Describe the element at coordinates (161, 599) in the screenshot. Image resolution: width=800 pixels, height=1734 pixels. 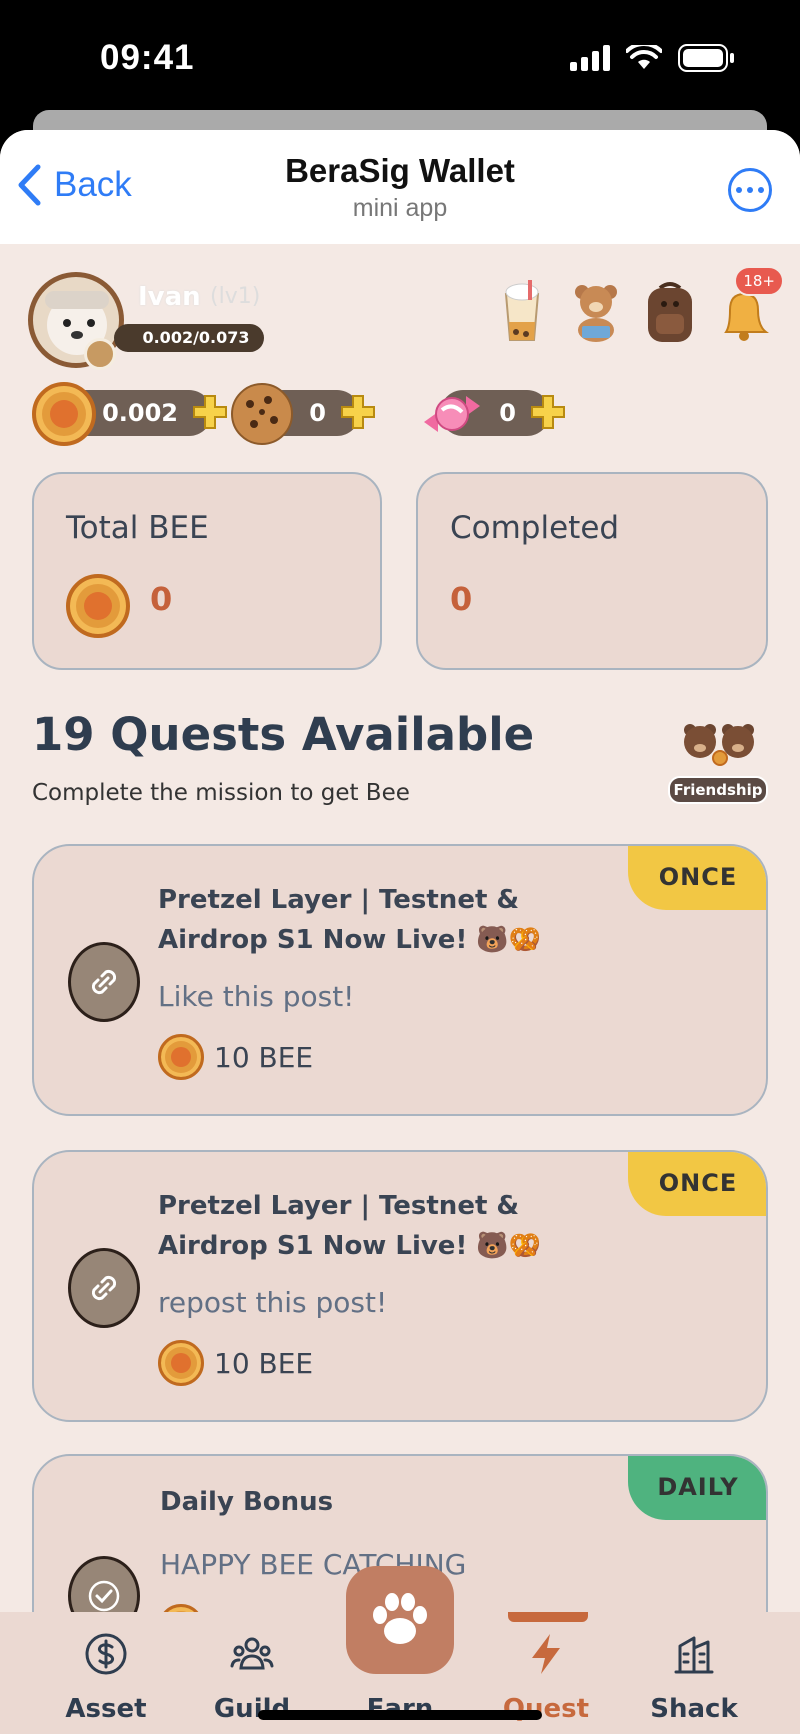
I see `total-bee-value: 0` at that location.